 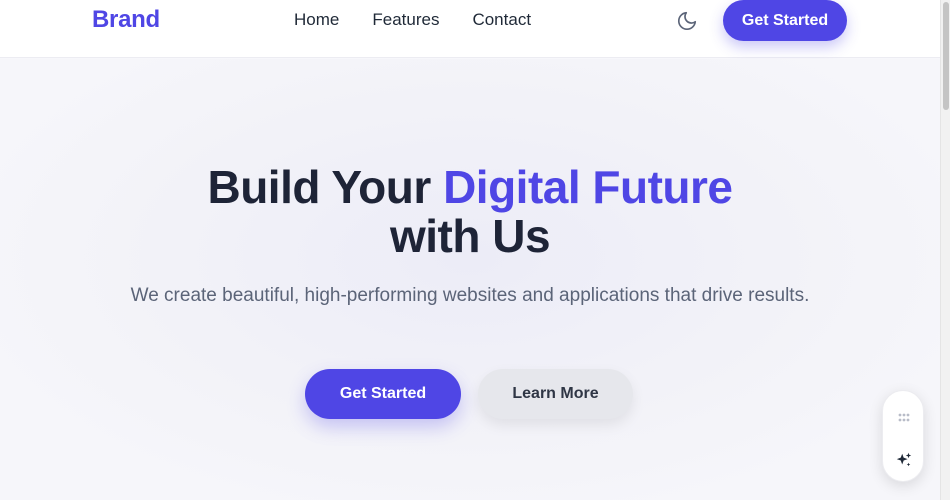 I want to click on hero-title-accent: Digital Future, so click(x=588, y=187).